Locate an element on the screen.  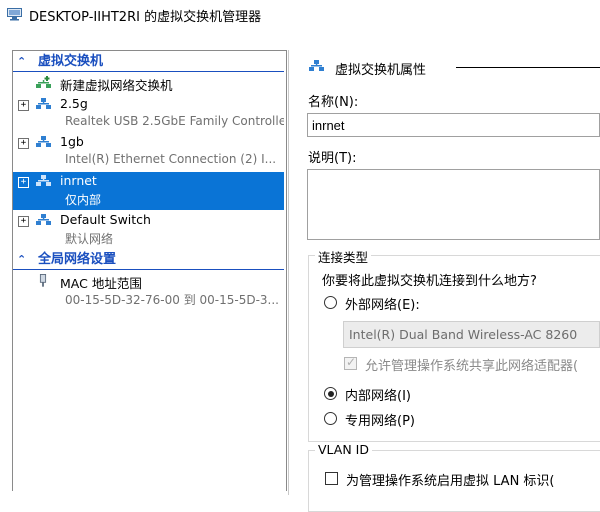
header-rule is located at coordinates (528, 67).